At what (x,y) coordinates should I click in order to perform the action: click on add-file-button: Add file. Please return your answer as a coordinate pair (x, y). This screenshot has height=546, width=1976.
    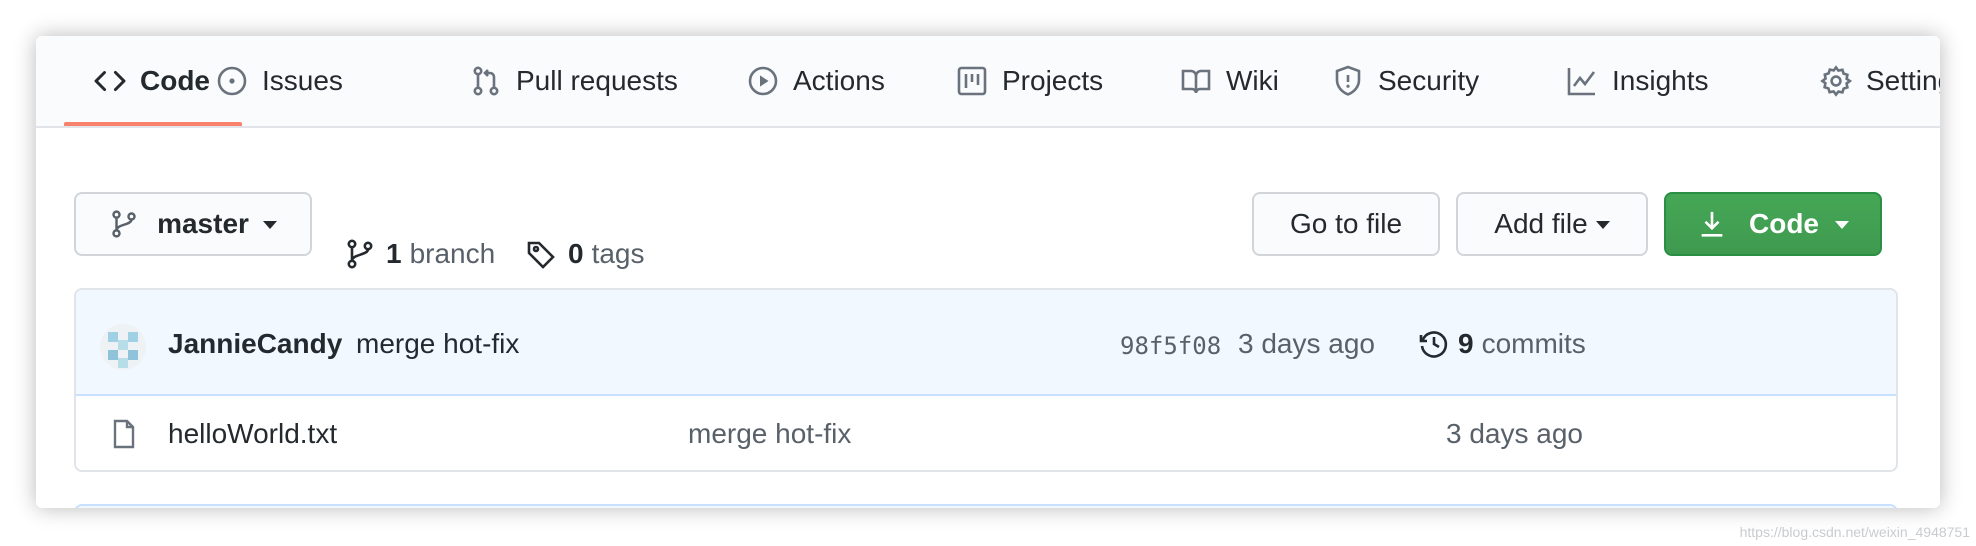
    Looking at the image, I should click on (1552, 224).